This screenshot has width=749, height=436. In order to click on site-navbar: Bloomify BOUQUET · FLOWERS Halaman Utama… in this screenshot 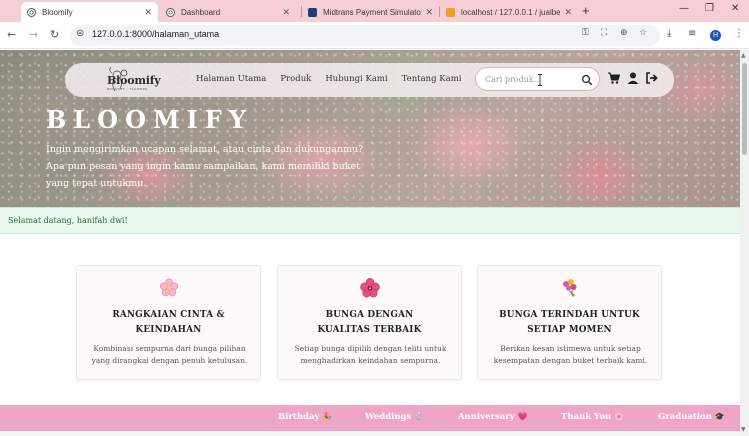, I will do `click(369, 80)`.